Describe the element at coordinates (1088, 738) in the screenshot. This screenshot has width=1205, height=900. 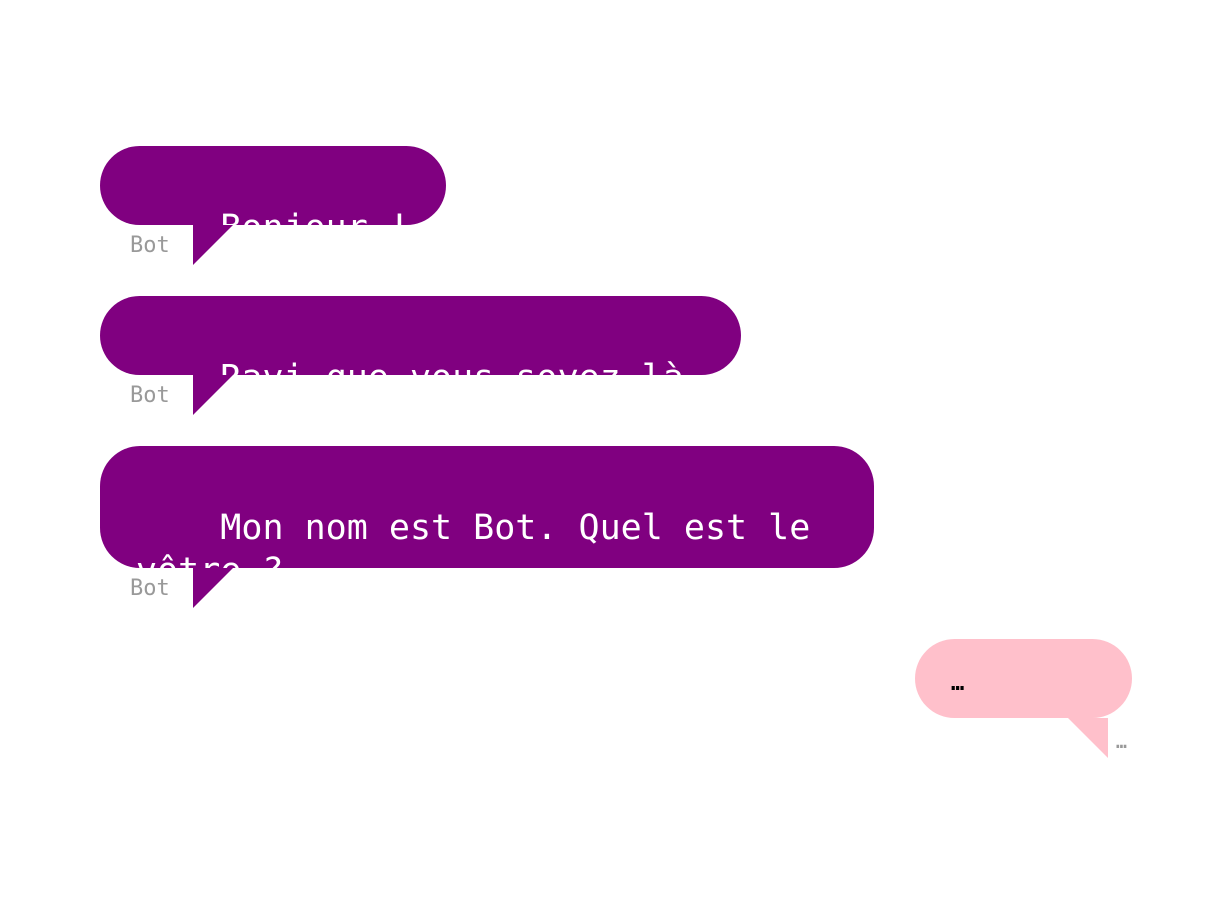
I see `user-bubble-tail` at that location.